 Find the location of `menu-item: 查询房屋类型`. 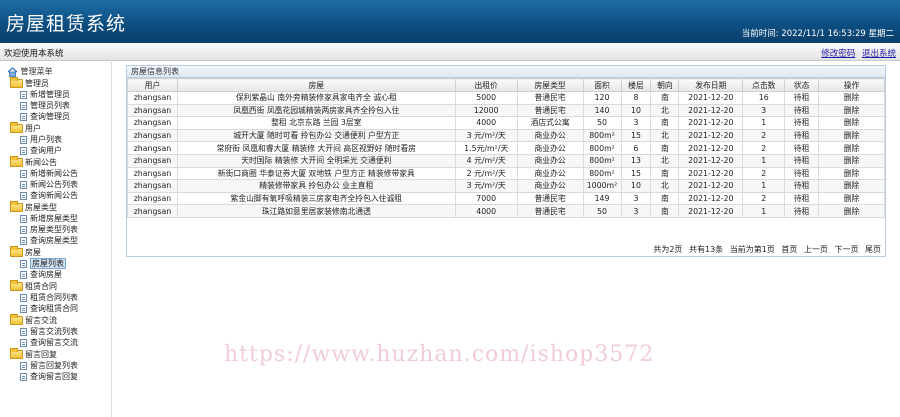

menu-item: 查询房屋类型 is located at coordinates (44, 240).